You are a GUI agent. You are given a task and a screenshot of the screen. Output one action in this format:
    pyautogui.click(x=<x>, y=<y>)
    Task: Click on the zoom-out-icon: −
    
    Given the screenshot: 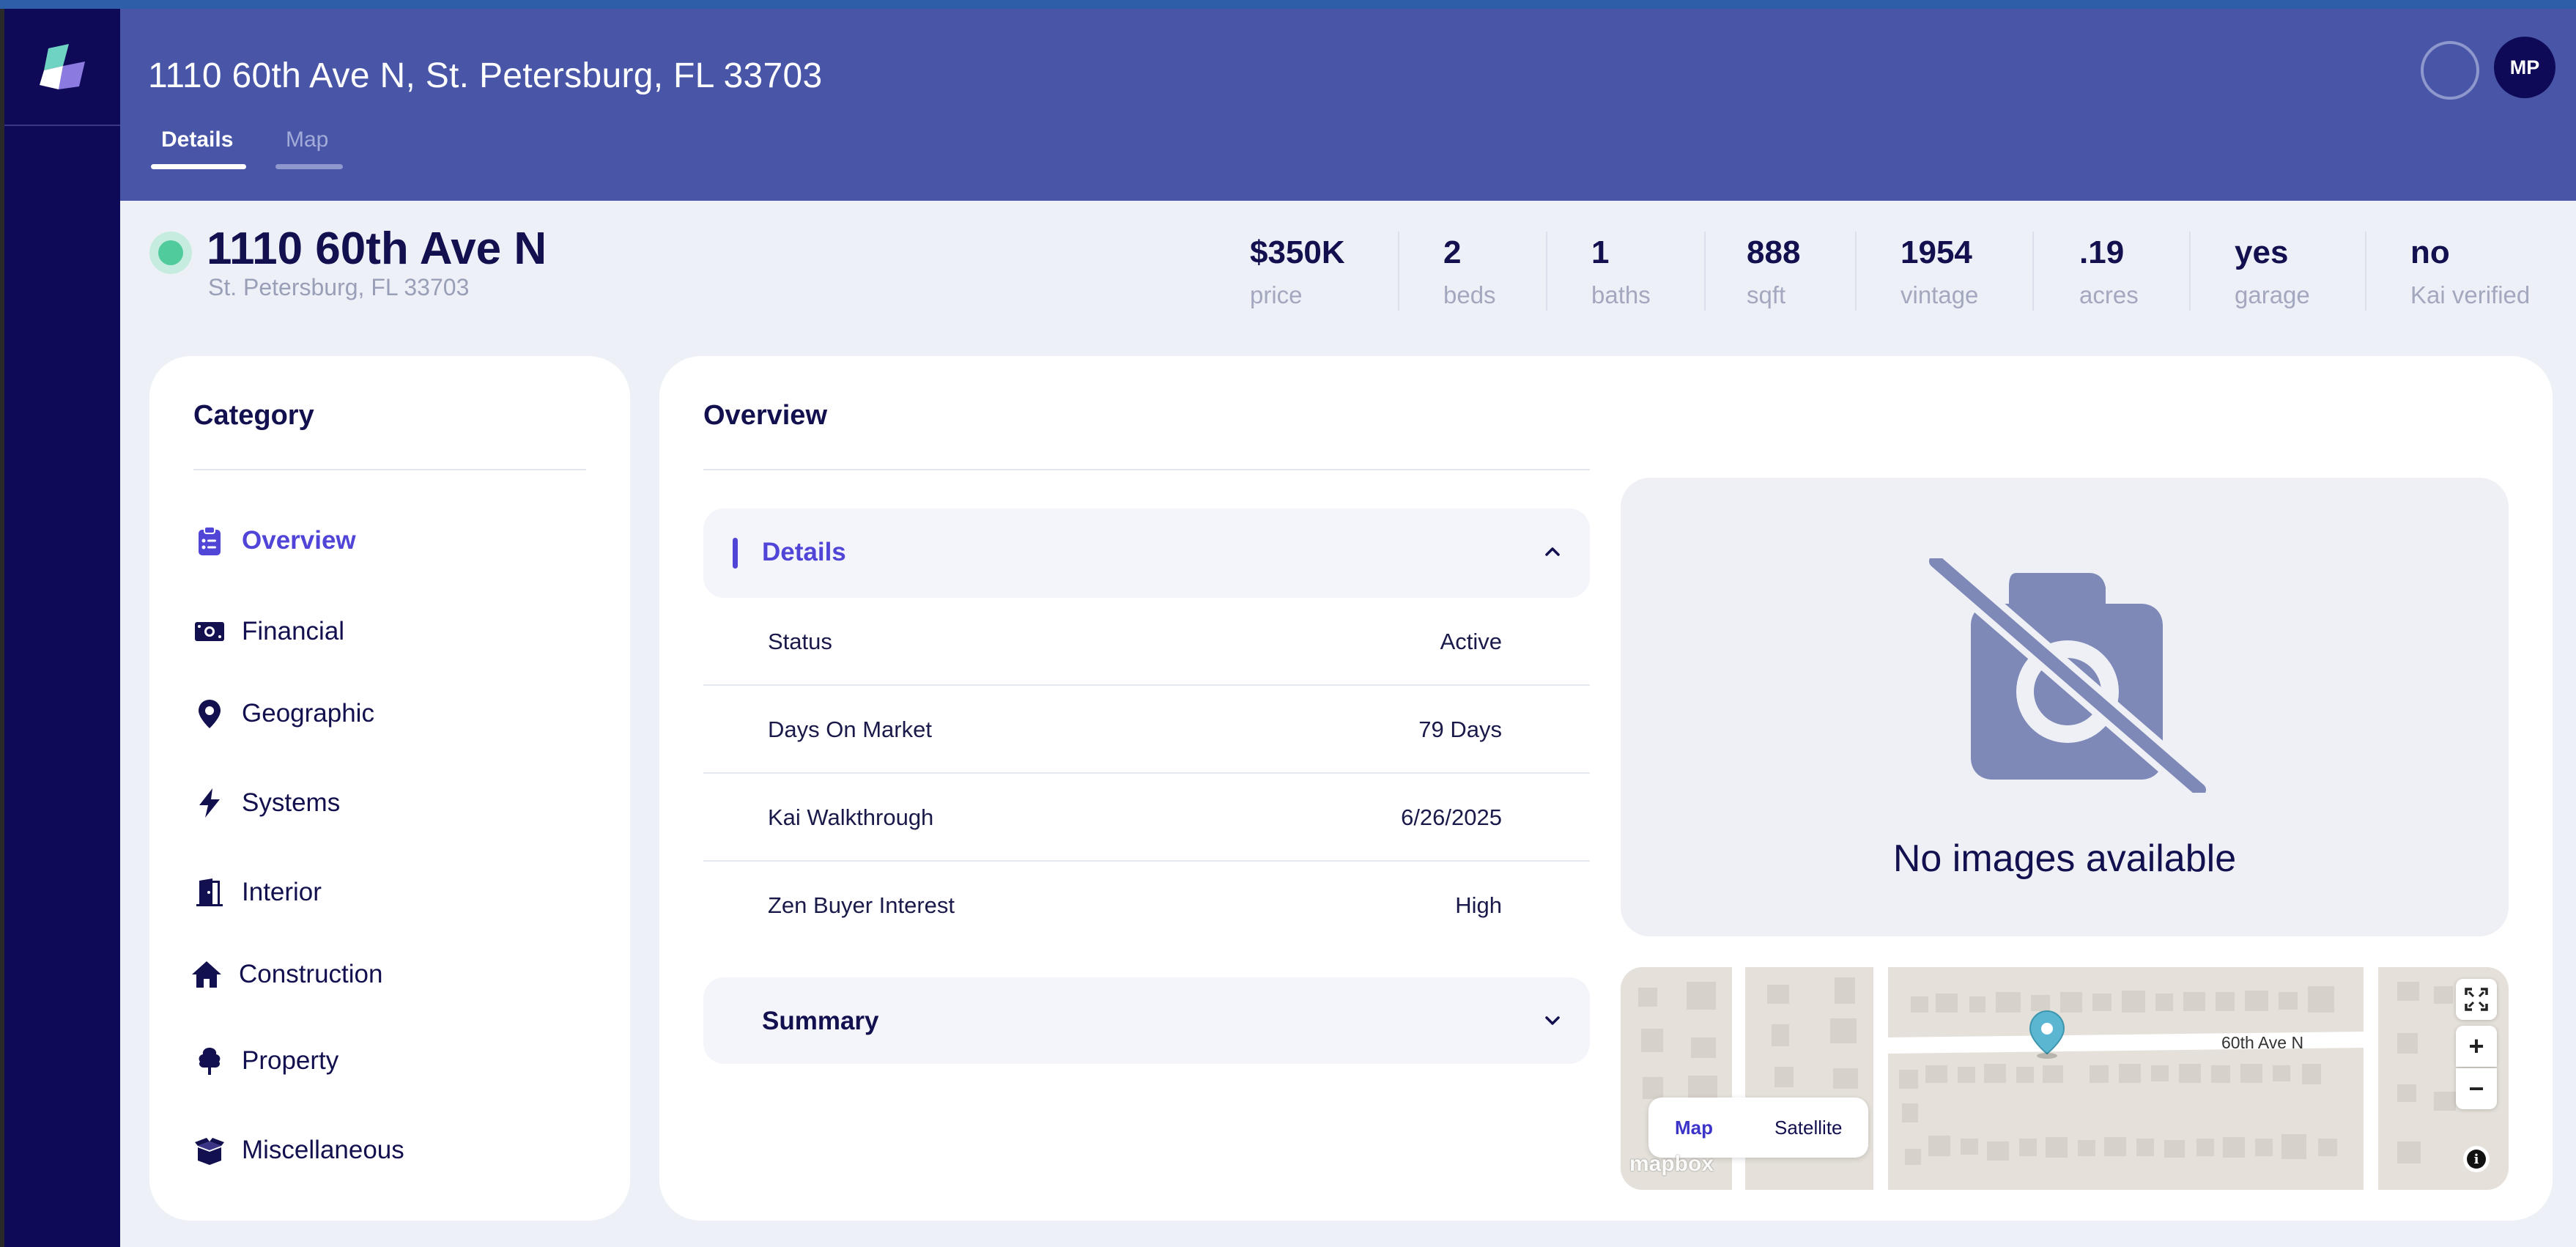 What is the action you would take?
    pyautogui.click(x=2476, y=1088)
    